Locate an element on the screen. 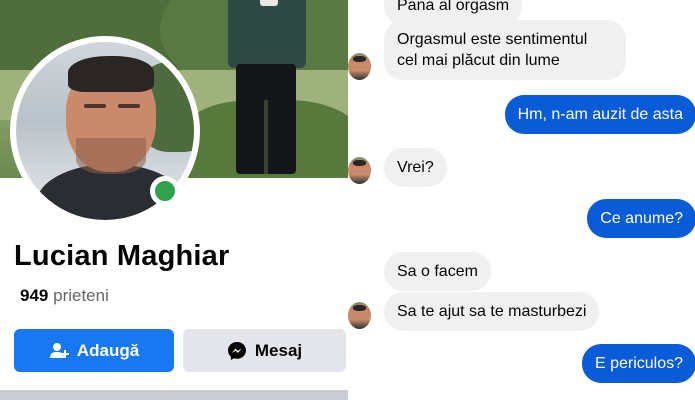  messenger-icon is located at coordinates (236, 350).